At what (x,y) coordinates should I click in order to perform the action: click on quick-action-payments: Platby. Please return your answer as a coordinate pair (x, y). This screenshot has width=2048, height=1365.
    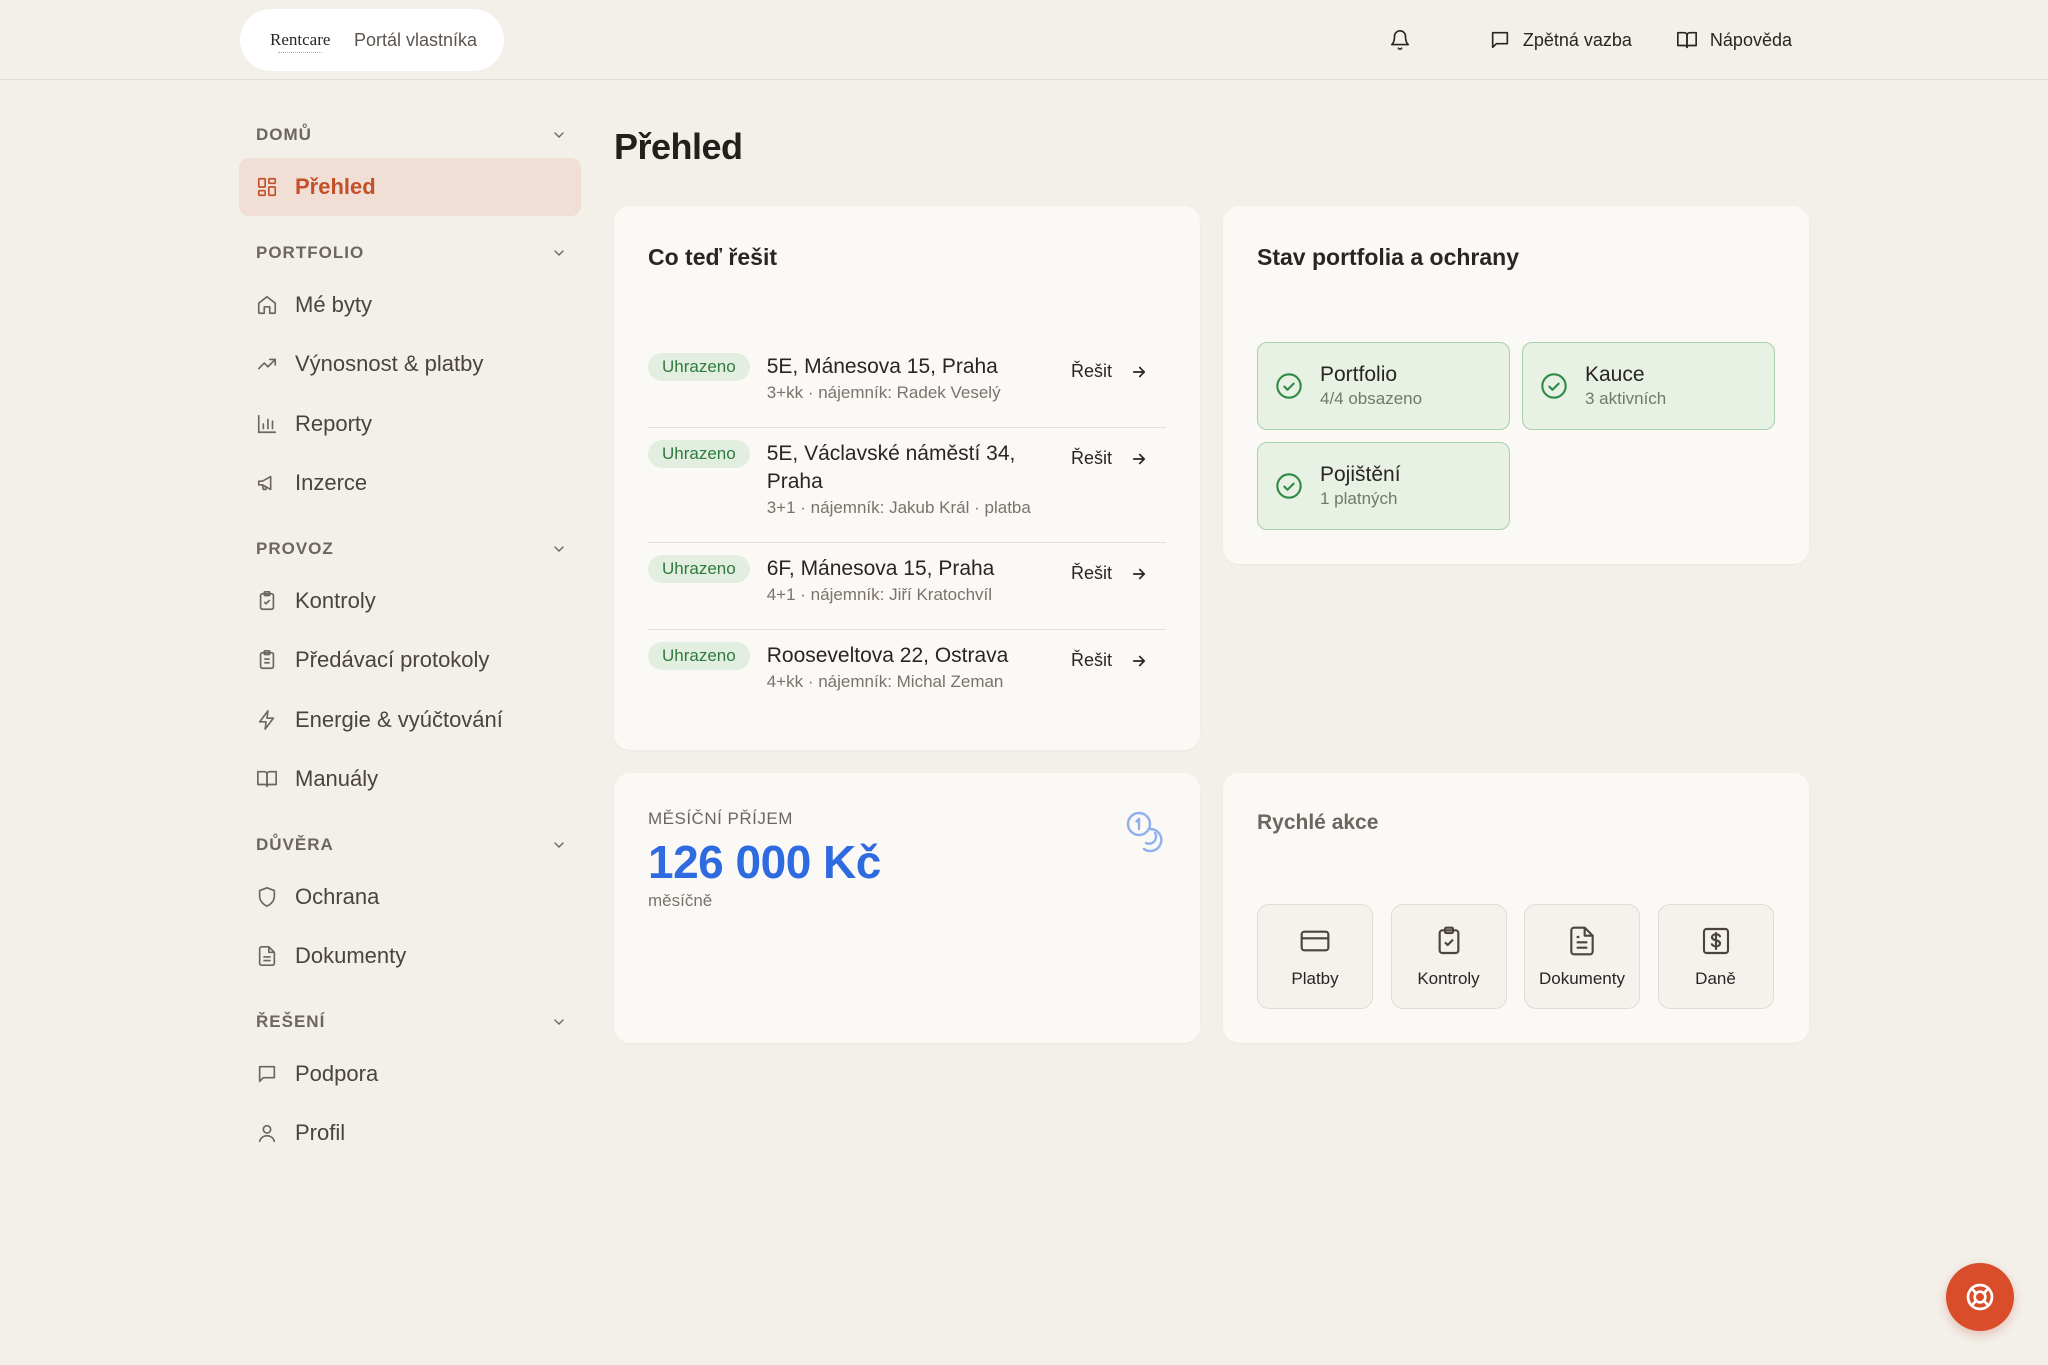
    Looking at the image, I should click on (1315, 956).